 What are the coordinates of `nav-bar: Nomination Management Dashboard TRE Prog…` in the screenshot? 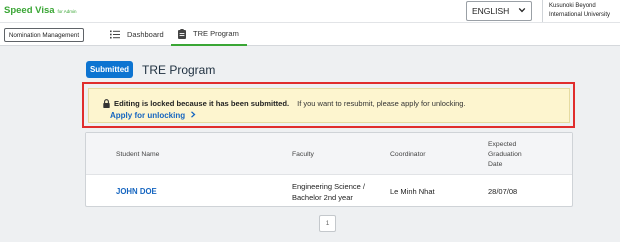 It's located at (310, 34).